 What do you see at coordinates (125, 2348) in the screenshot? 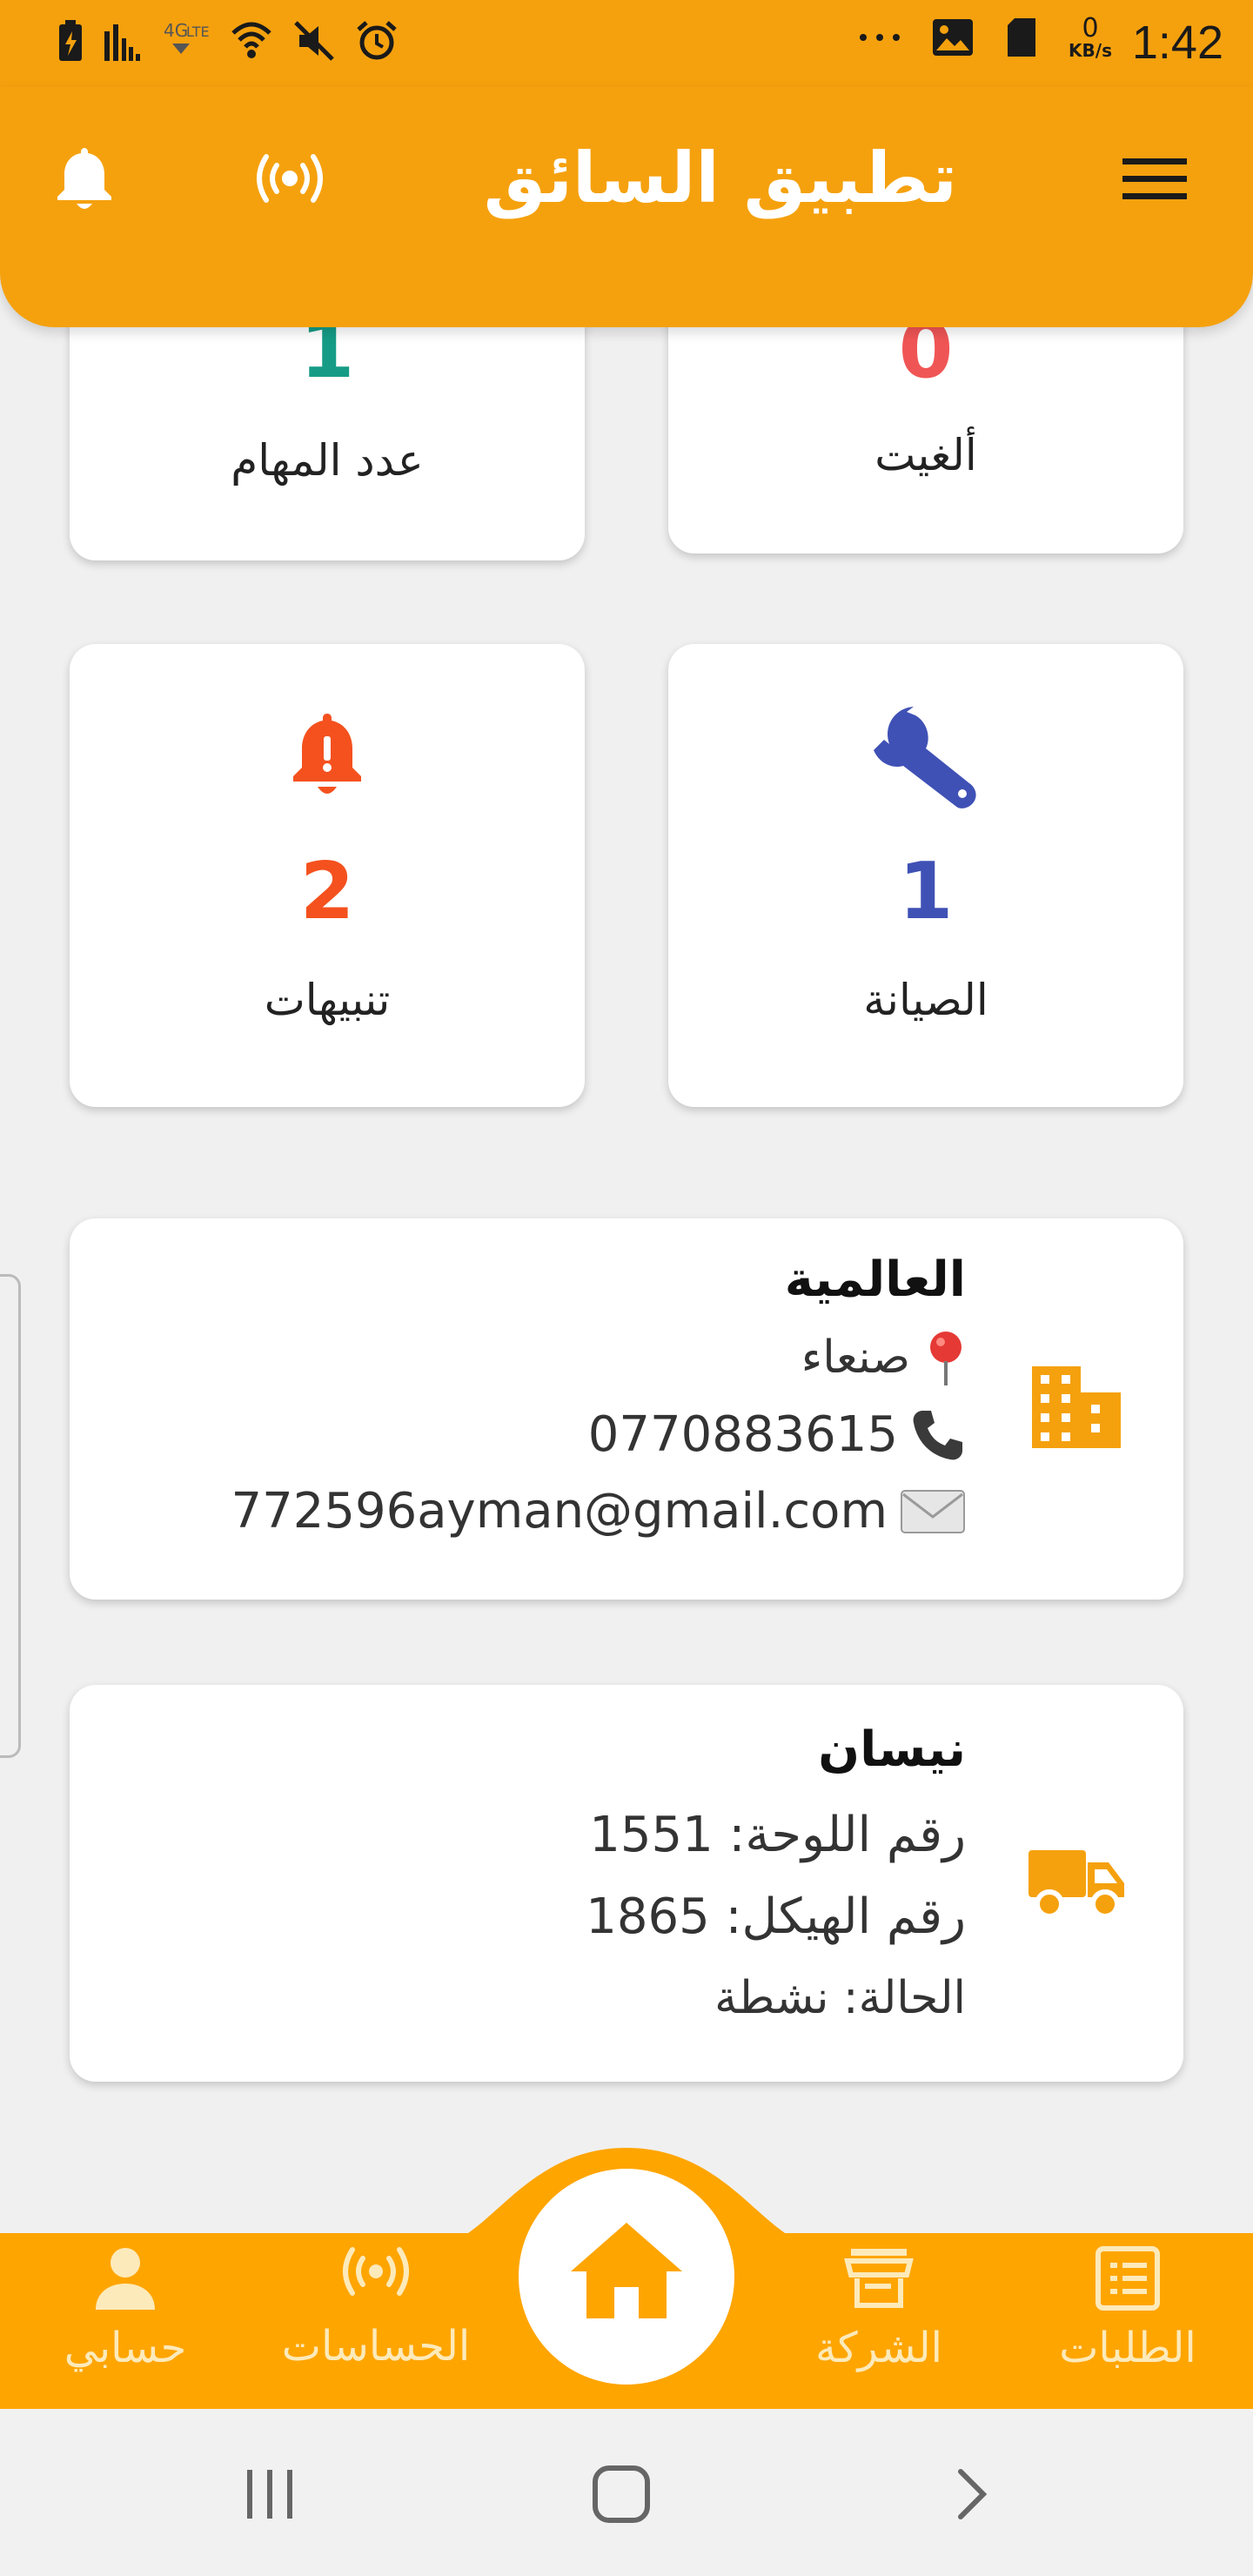
I see `nav-account-label: حسابي` at bounding box center [125, 2348].